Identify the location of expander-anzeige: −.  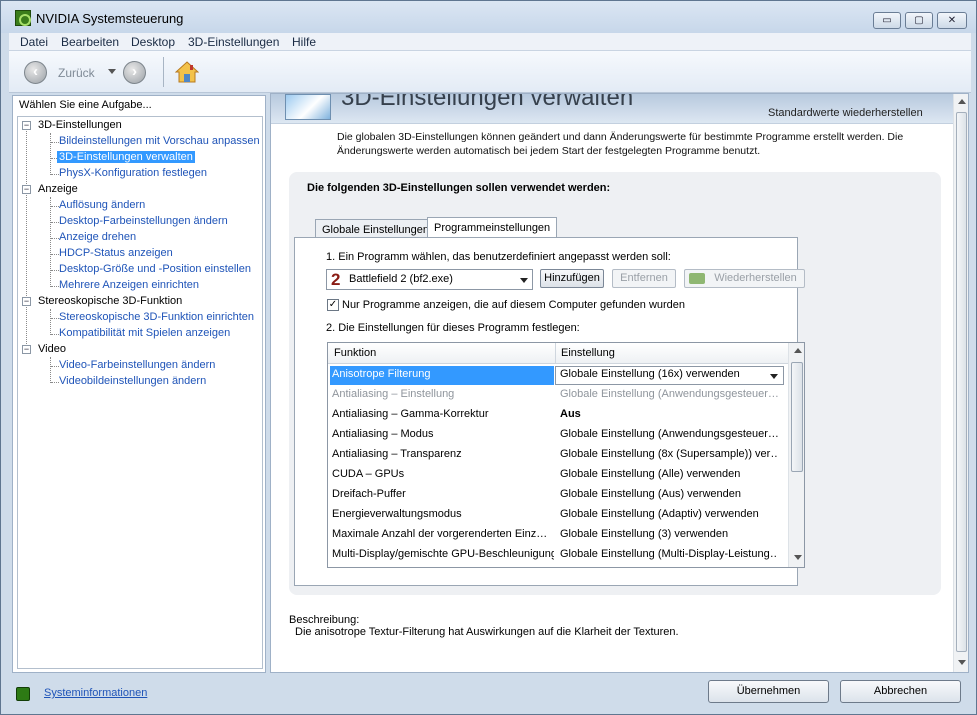
(26, 189).